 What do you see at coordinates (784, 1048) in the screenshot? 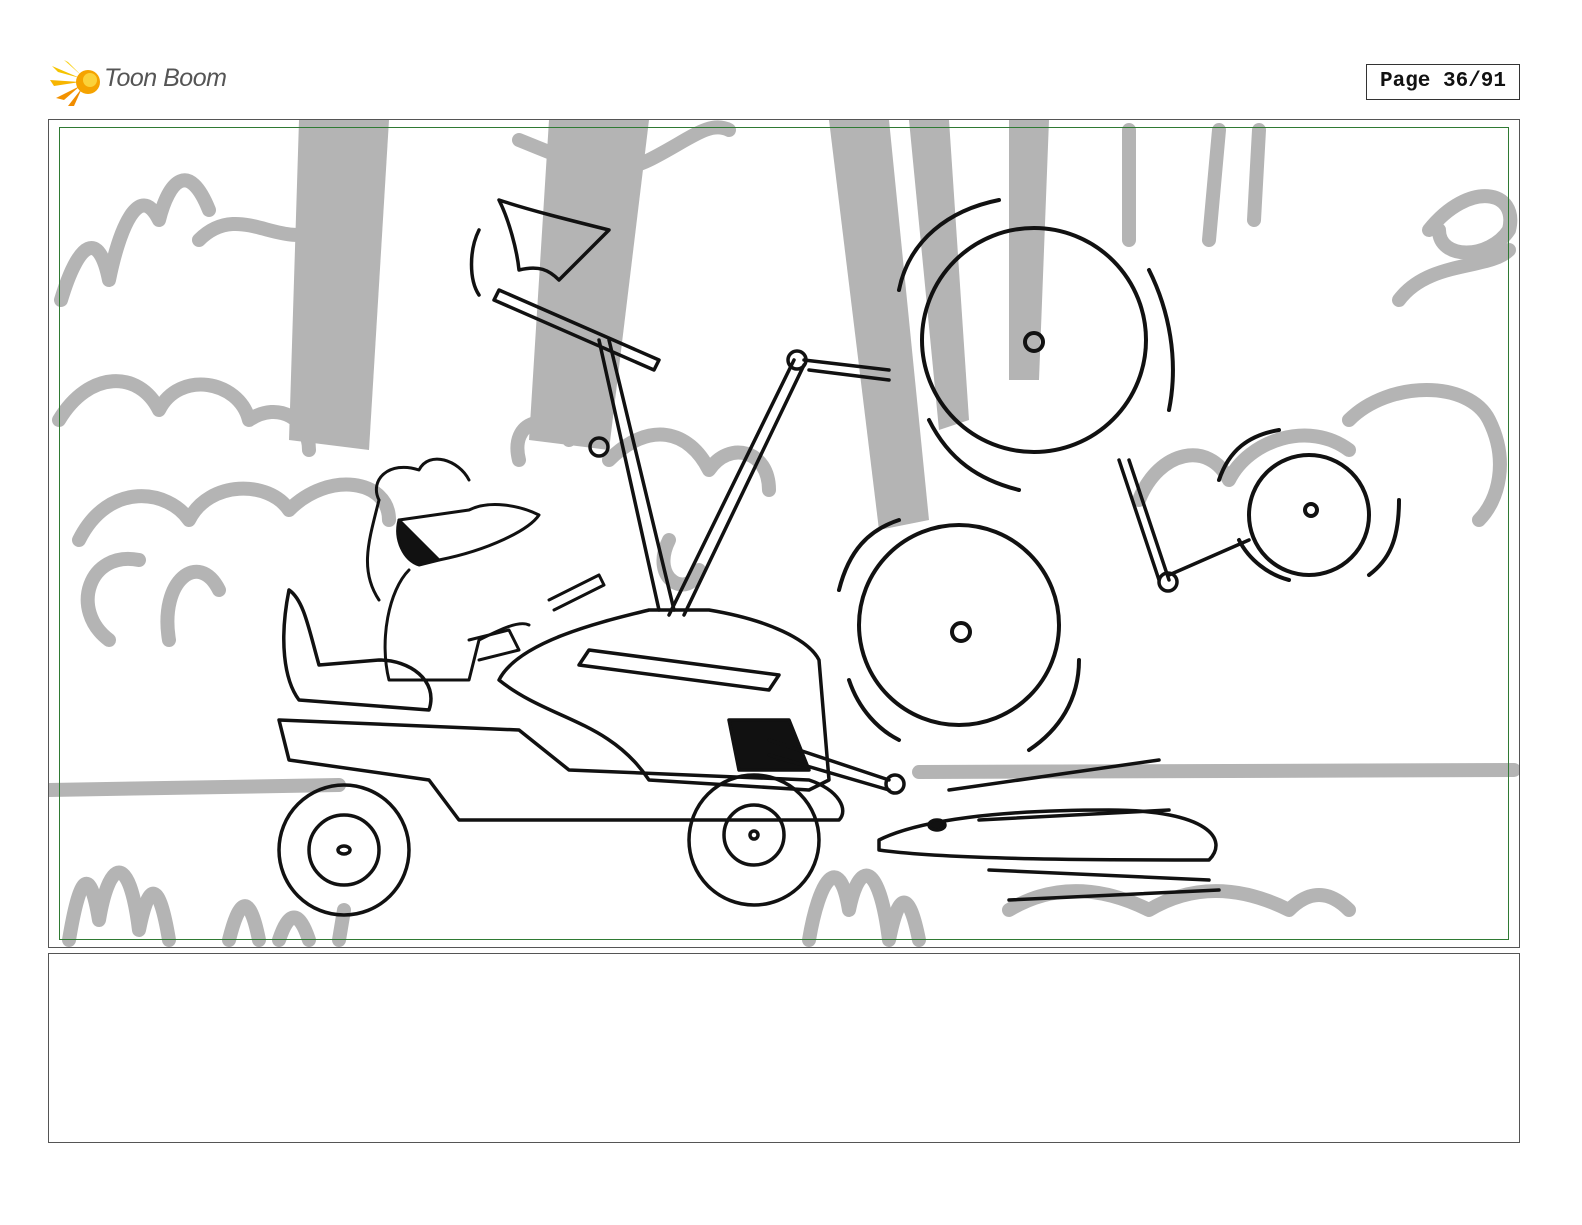
I see `panel-notes` at bounding box center [784, 1048].